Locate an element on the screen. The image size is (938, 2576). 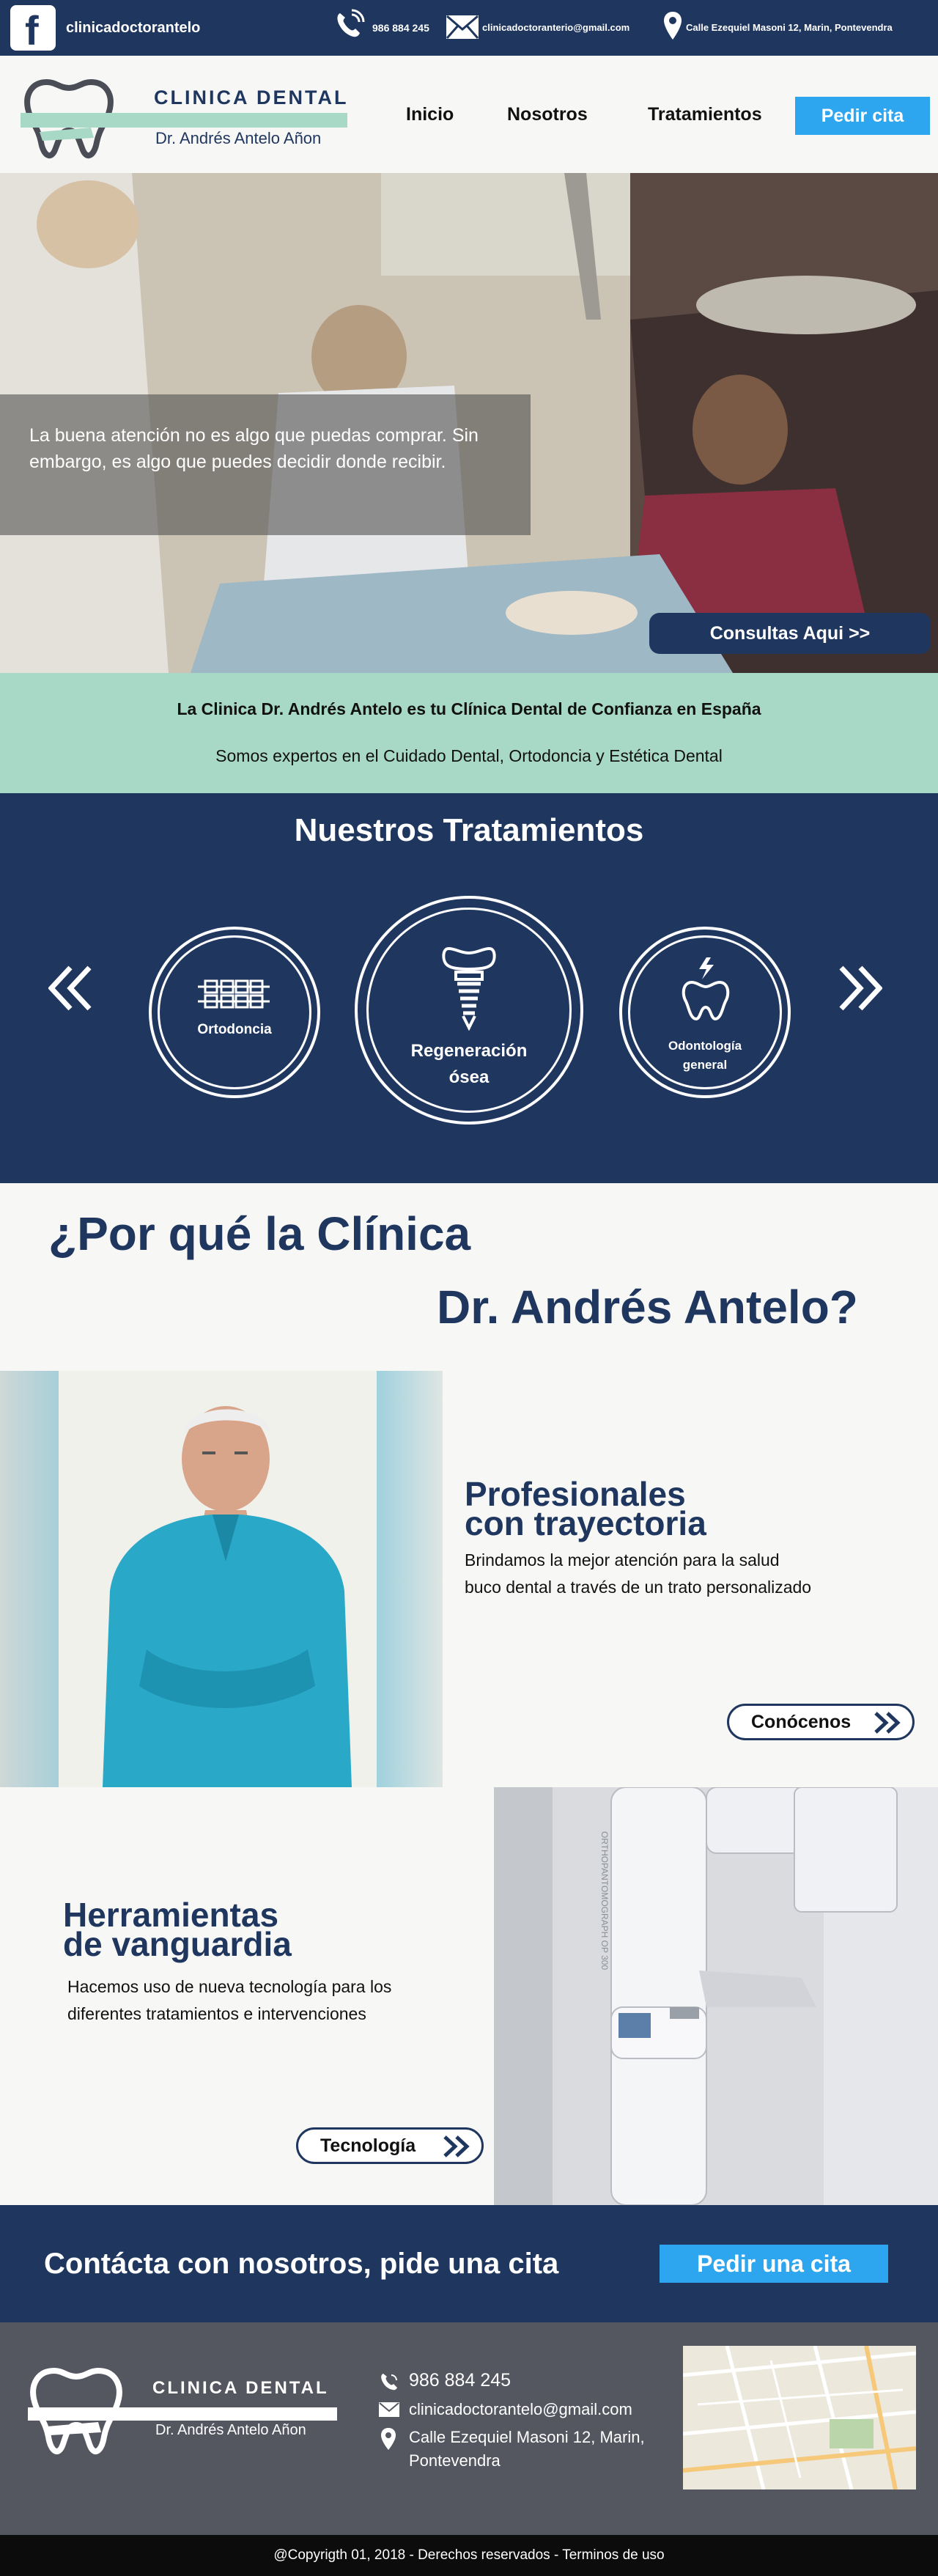
tecnologia-button-label: Tecnología is located at coordinates (368, 2145).